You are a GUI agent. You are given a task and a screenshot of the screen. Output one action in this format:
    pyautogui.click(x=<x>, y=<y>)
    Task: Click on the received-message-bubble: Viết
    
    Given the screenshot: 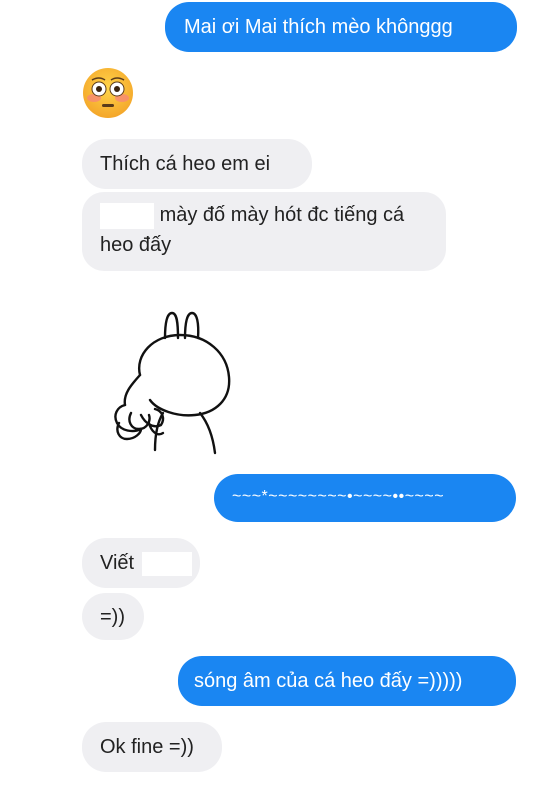 What is the action you would take?
    pyautogui.click(x=141, y=563)
    